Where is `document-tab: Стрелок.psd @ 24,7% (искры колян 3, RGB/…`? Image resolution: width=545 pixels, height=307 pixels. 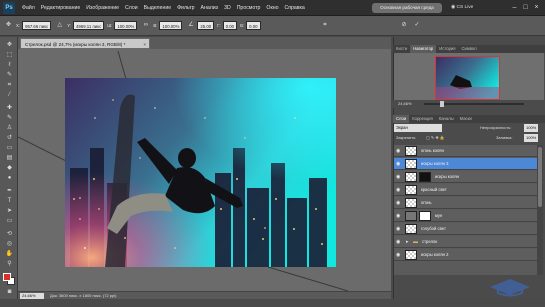
document-tab: Стрелок.psd @ 24,7% (искры колян 3, RGB/… is located at coordinates (85, 43).